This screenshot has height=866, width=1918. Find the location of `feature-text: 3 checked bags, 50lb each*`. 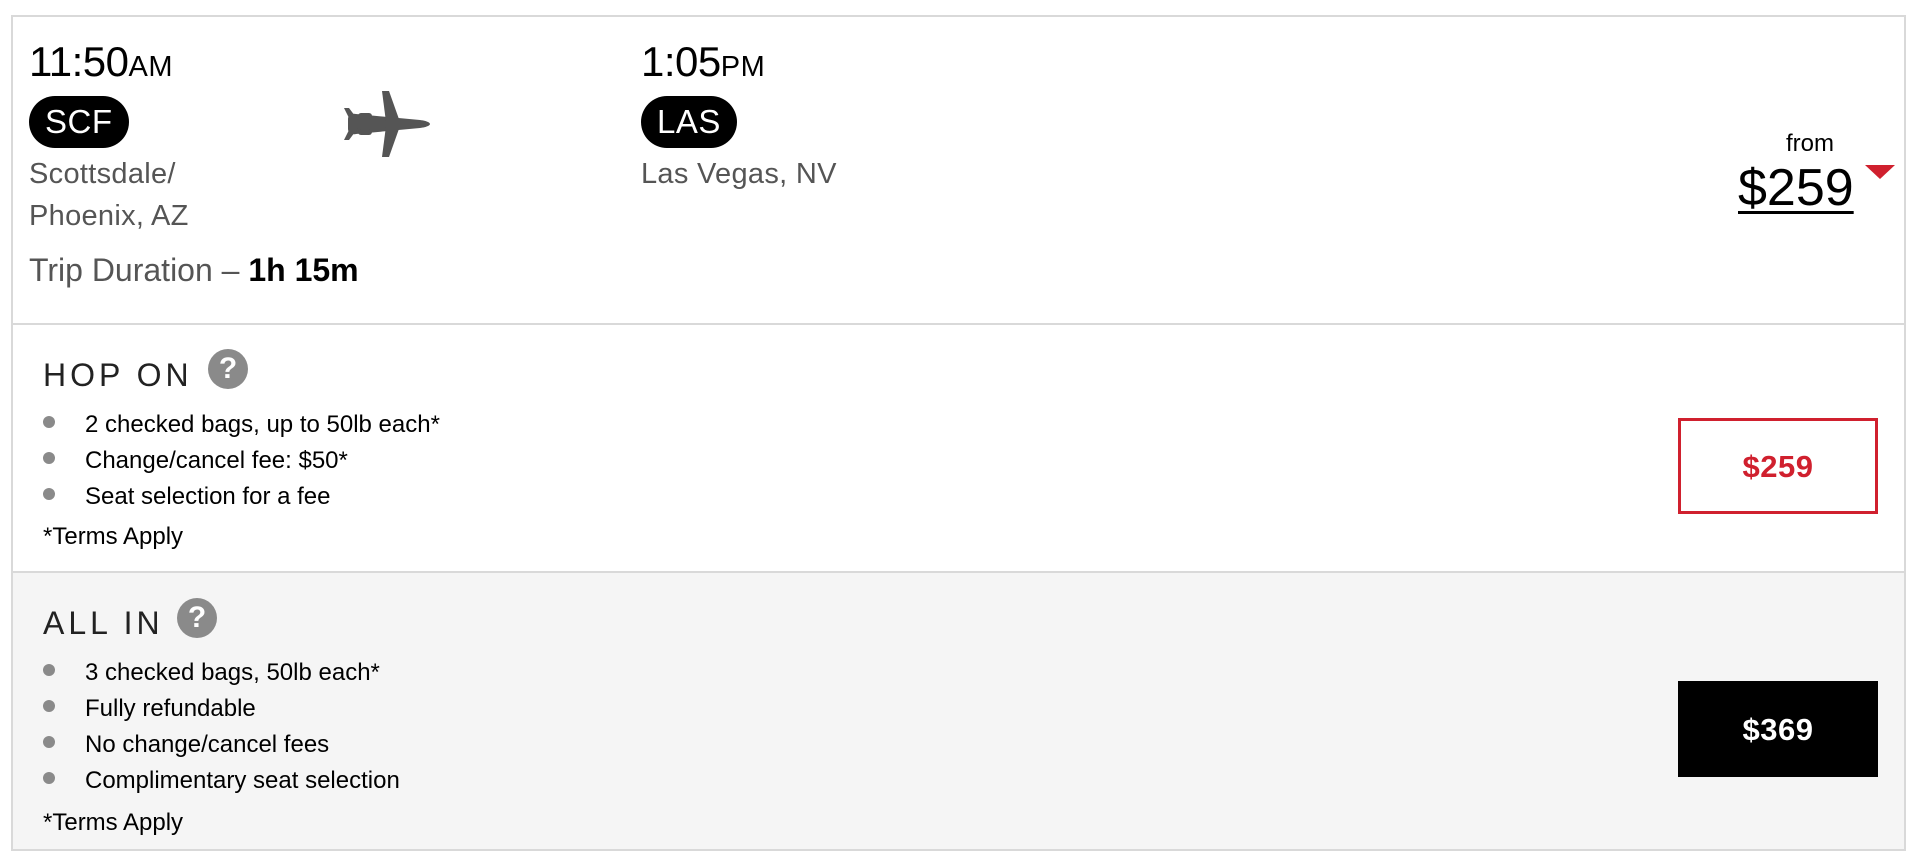

feature-text: 3 checked bags, 50lb each* is located at coordinates (232, 672).